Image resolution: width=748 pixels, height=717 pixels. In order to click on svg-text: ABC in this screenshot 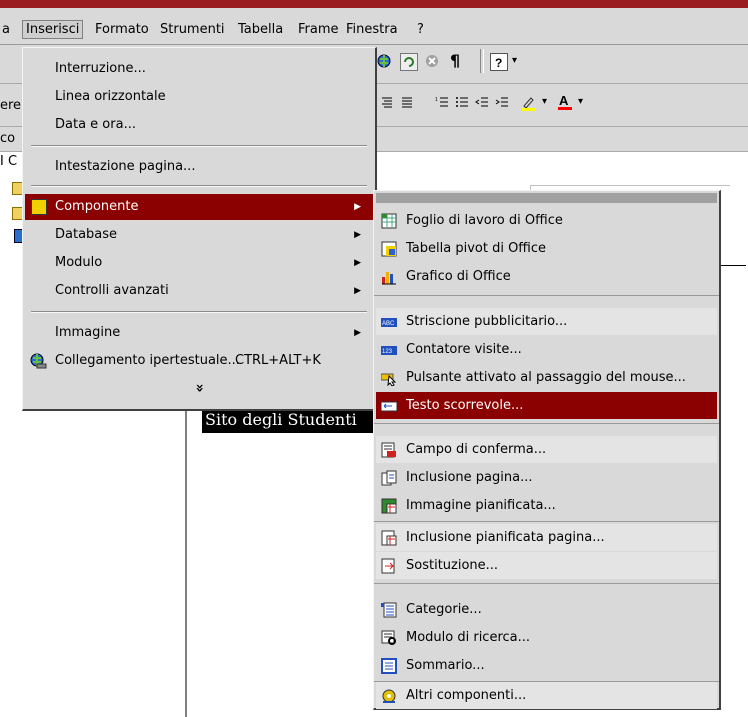, I will do `click(388, 324)`.